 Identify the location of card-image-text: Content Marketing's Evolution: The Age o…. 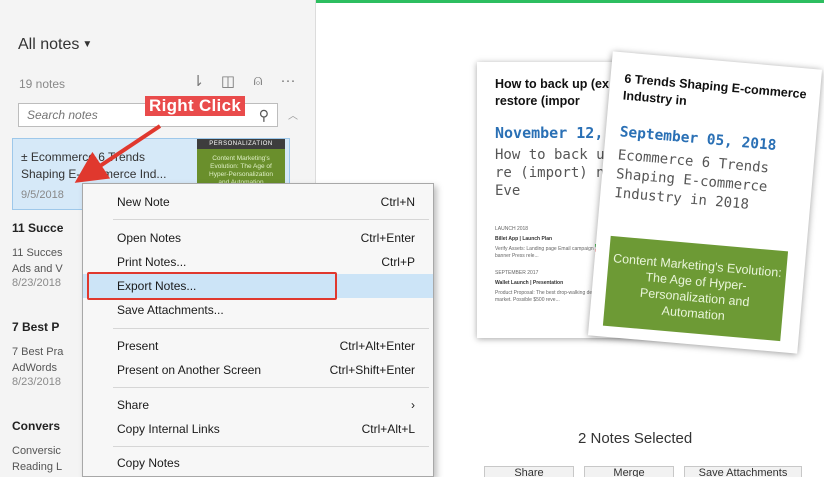
(697, 287).